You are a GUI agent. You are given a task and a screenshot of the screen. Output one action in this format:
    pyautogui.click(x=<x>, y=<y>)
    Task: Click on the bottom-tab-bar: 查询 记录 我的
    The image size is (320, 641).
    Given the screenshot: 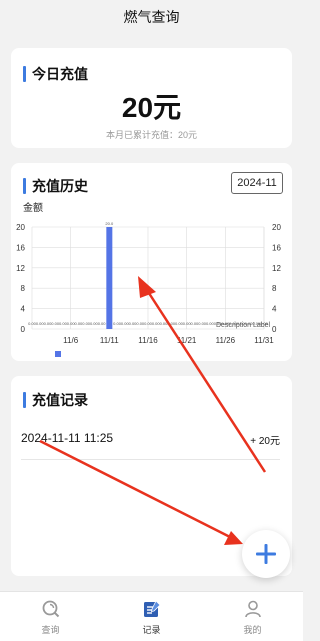 What is the action you would take?
    pyautogui.click(x=151, y=616)
    